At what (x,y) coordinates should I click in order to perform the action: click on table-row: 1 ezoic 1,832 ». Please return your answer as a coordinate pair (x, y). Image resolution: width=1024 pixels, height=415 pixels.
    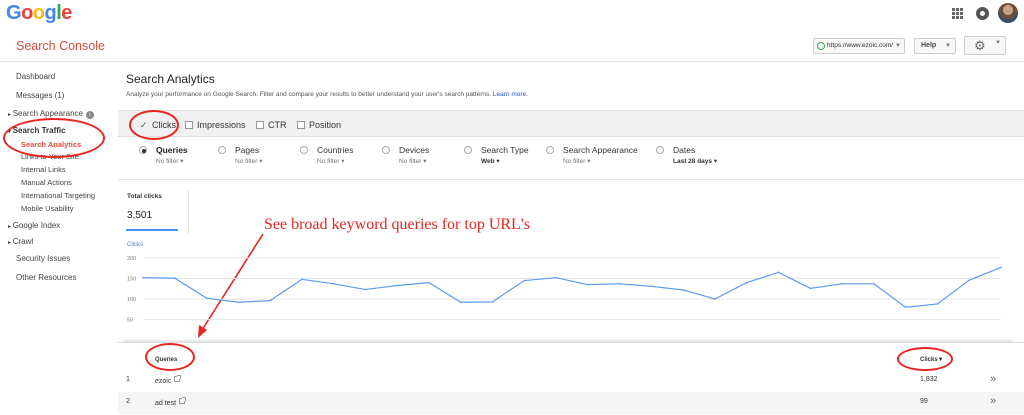
    Looking at the image, I should click on (571, 381).